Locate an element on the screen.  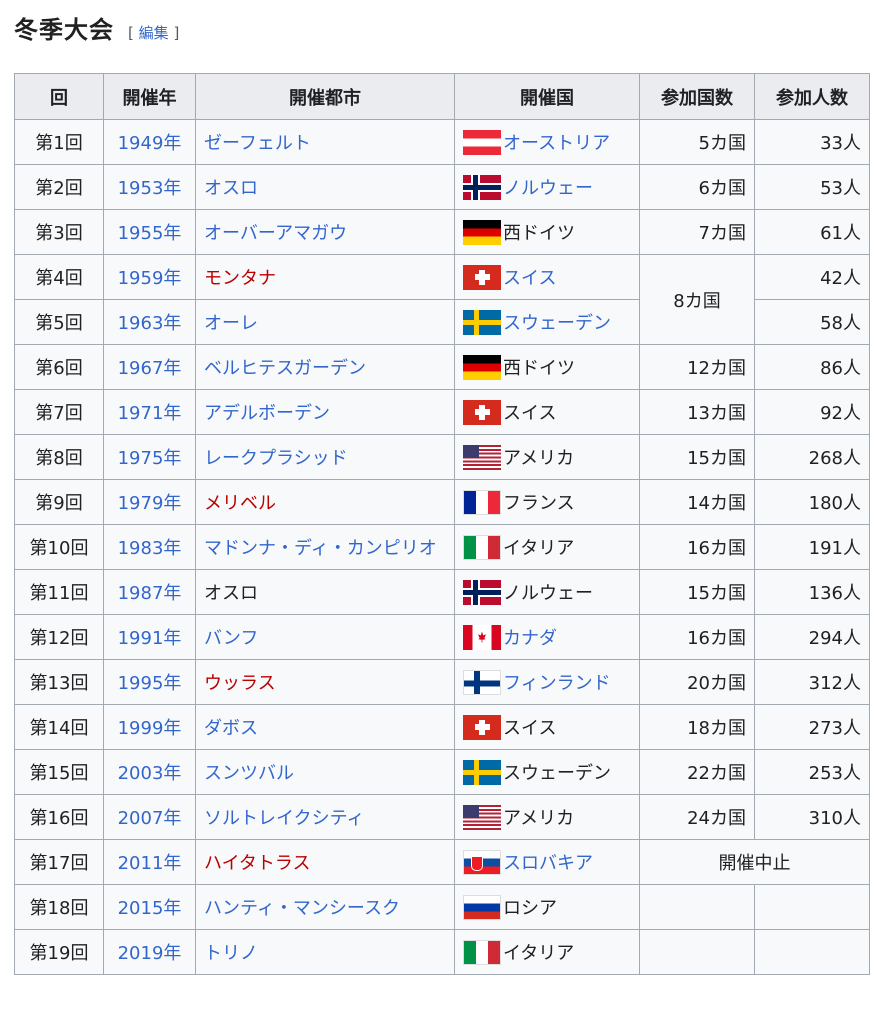
table-row: 第14回 1999年 ダボス スイス 18カ国 273人 is located at coordinates (442, 727).